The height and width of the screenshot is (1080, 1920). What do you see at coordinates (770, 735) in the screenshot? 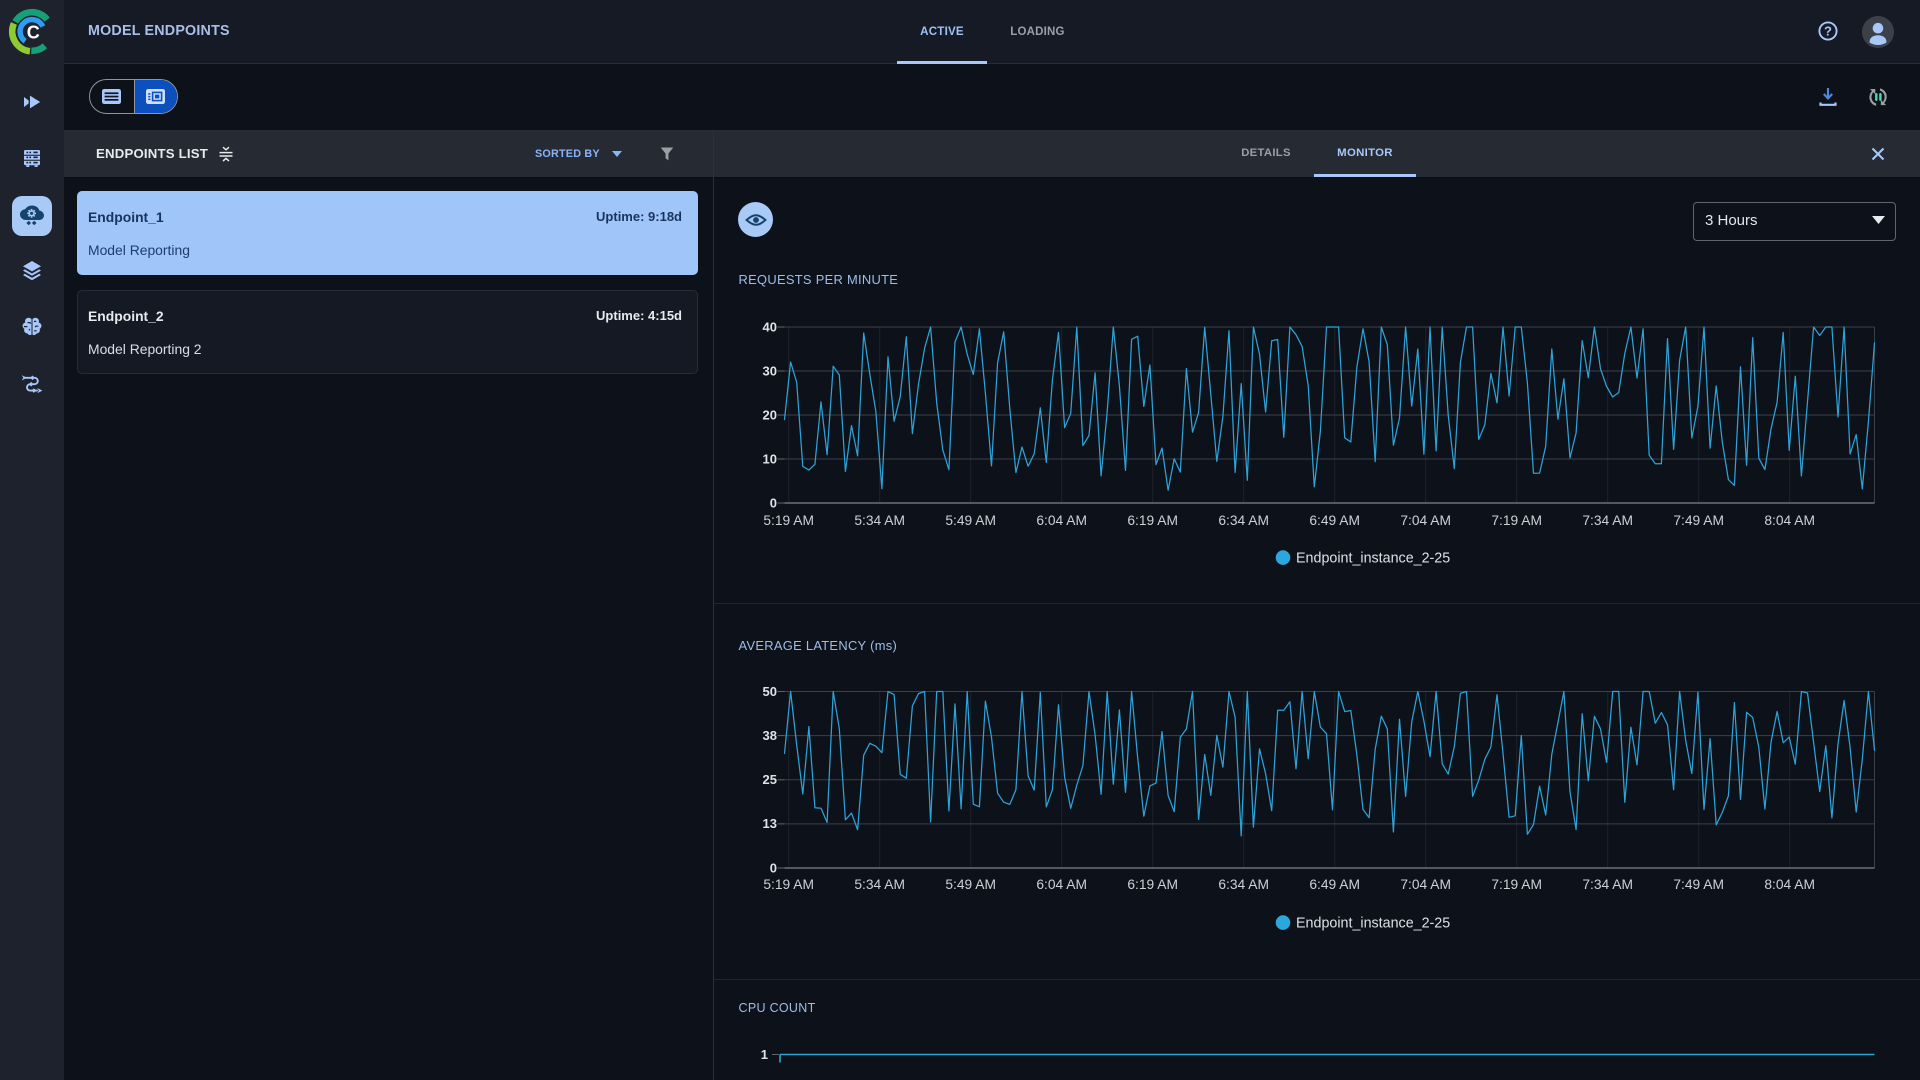
I see `svg-text: 38` at bounding box center [770, 735].